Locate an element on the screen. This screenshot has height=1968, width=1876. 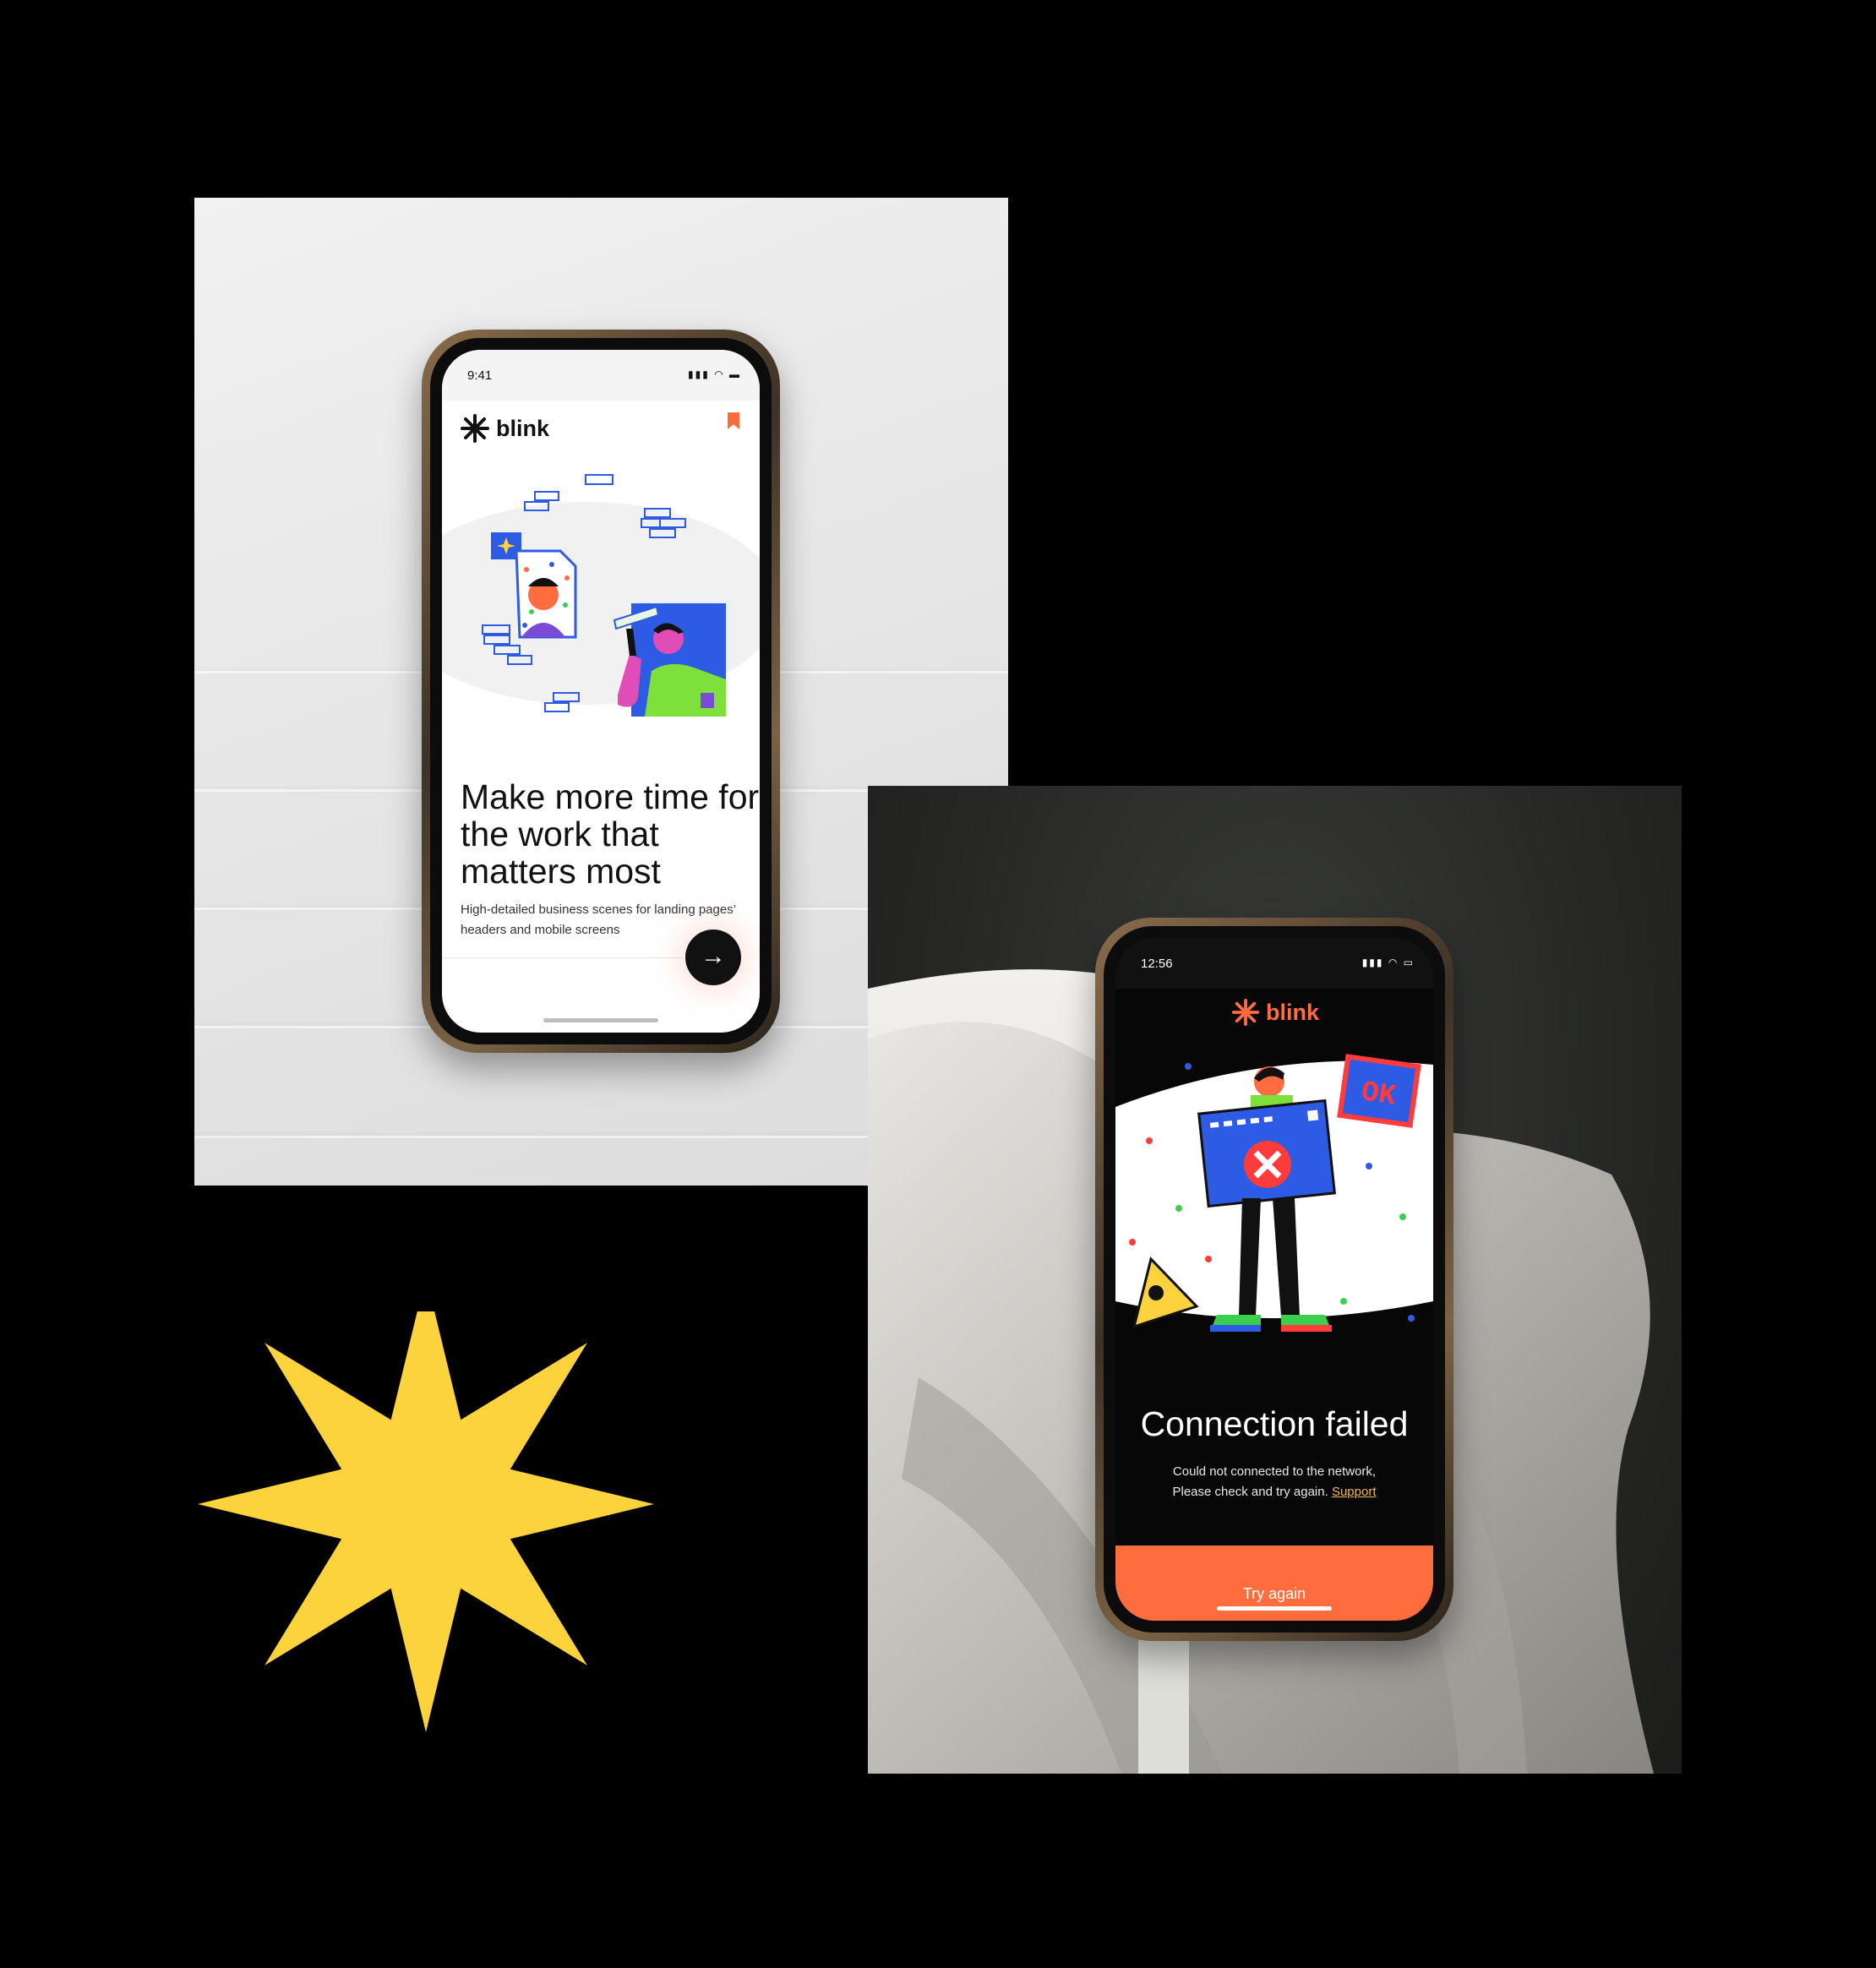
support-link: Support is located at coordinates (1354, 1492).